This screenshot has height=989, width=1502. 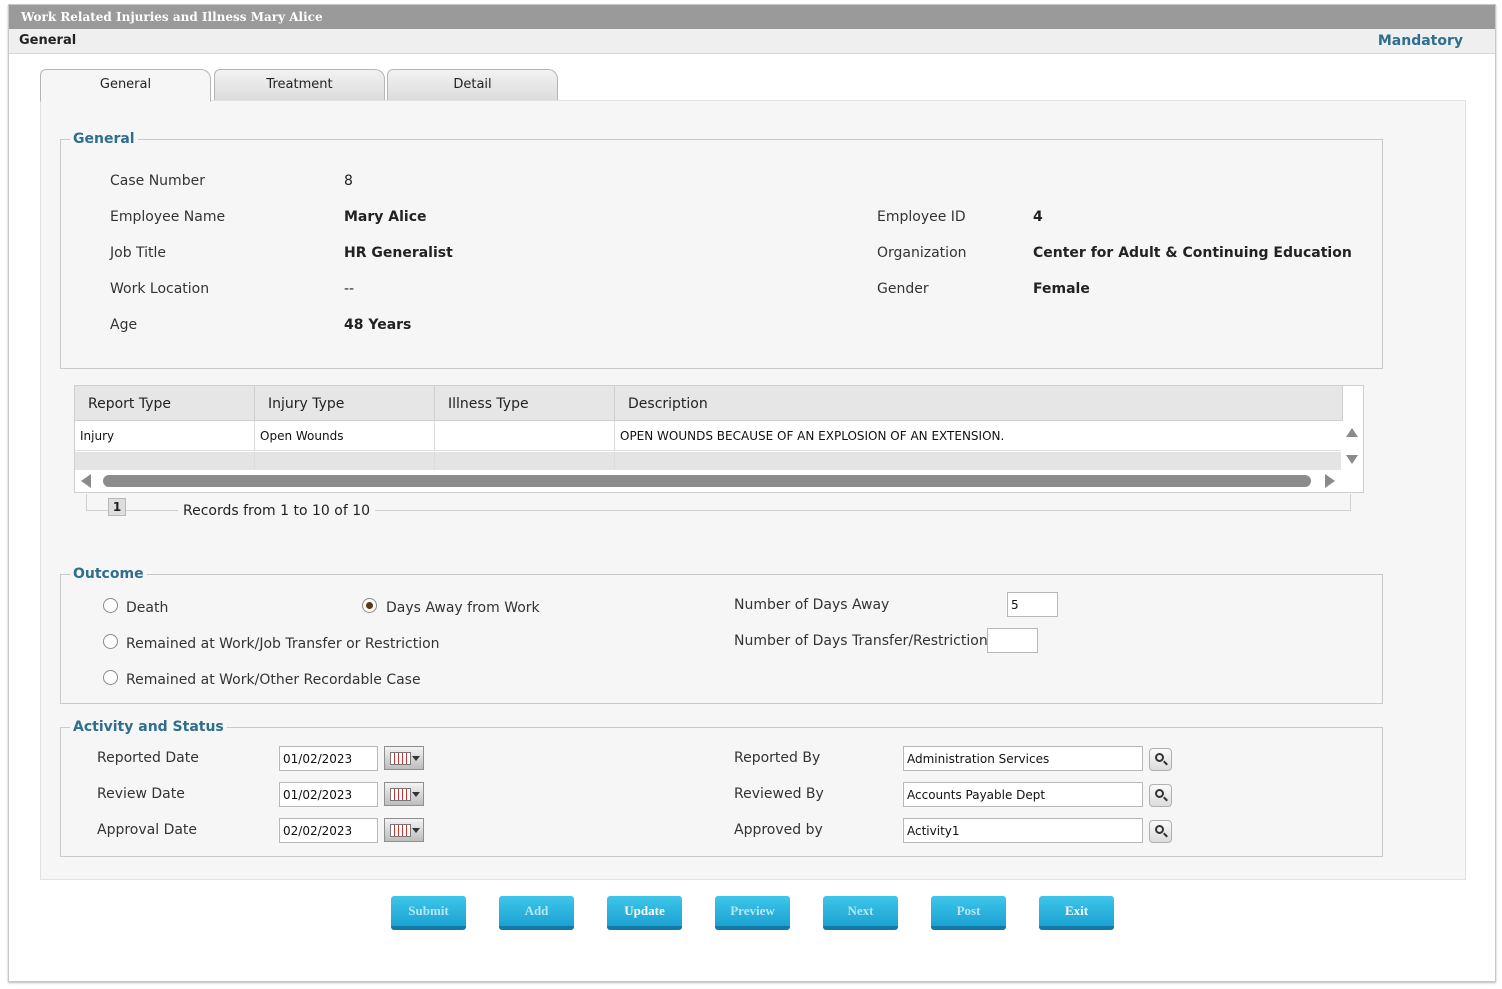 I want to click on approved-by-label: Approved by, so click(x=778, y=830).